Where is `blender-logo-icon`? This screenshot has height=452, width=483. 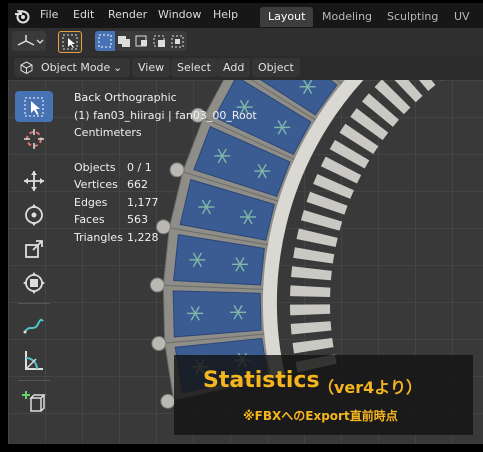
blender-logo-icon is located at coordinates (22, 16).